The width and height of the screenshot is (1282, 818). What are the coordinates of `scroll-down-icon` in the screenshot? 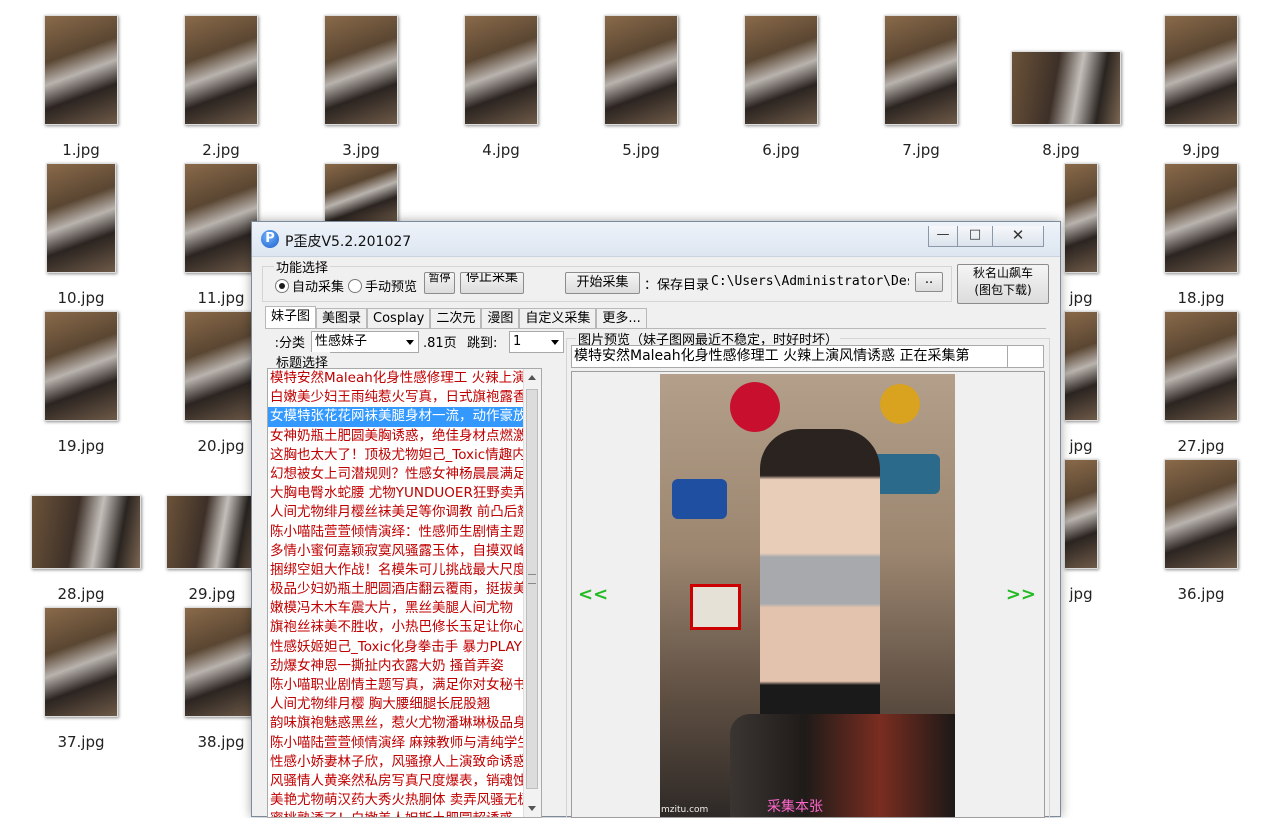 It's located at (532, 808).